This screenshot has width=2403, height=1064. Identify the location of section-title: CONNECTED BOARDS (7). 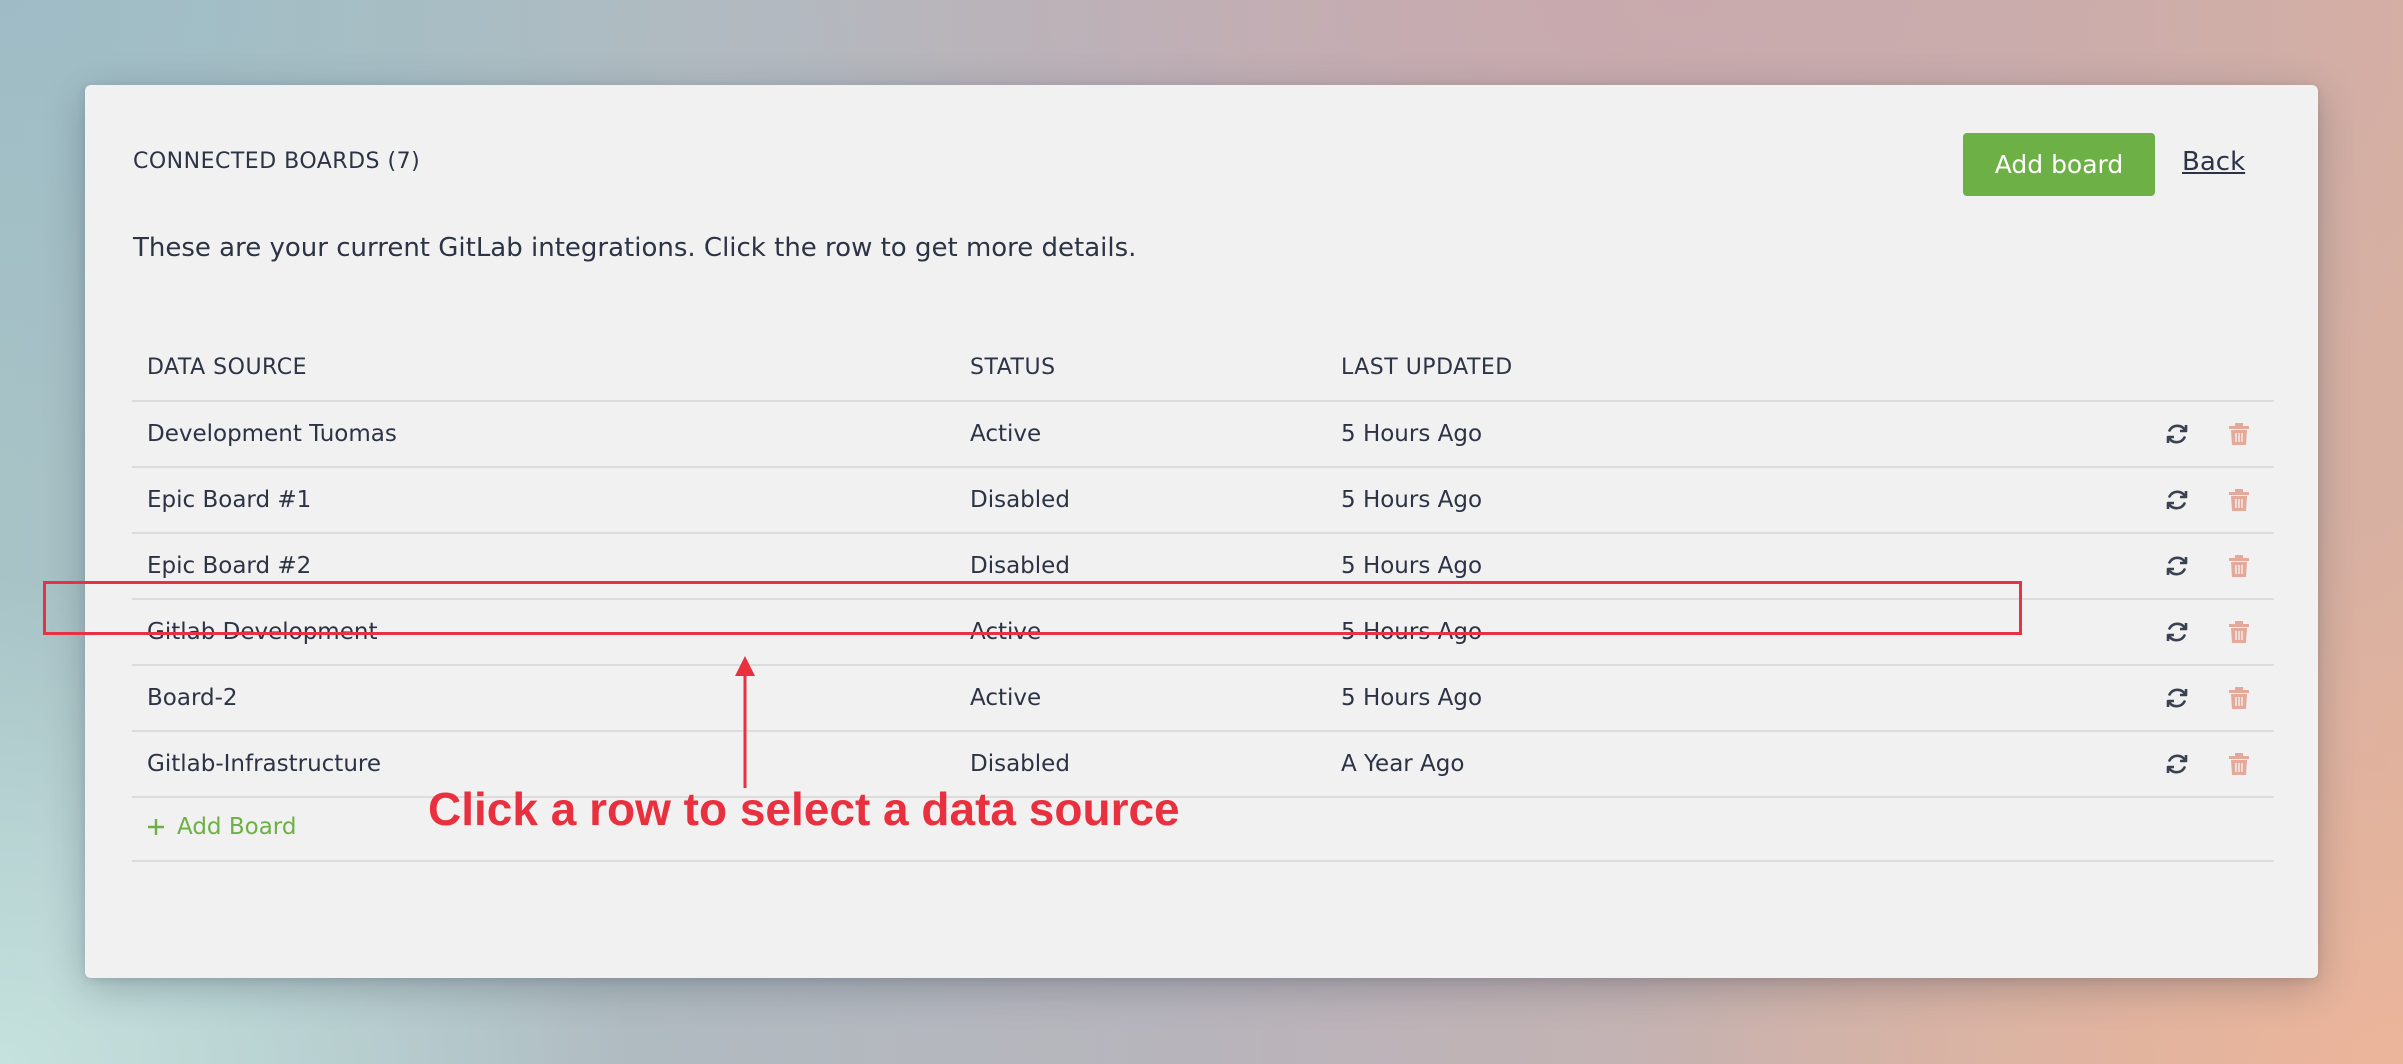
(277, 161).